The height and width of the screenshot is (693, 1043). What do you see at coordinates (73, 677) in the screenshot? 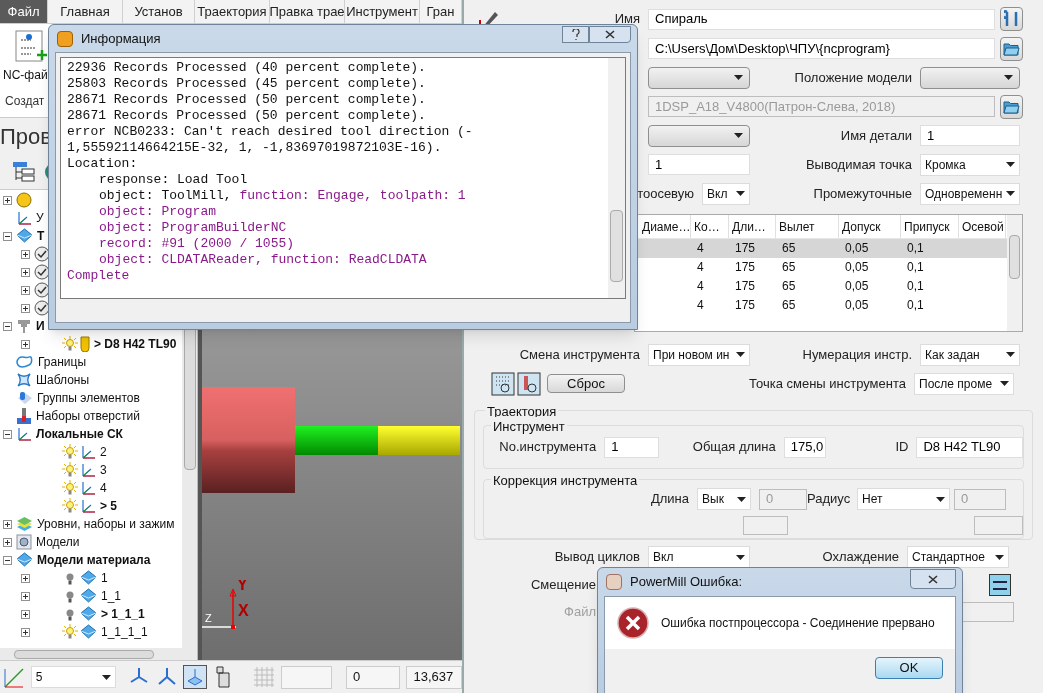
I see `workplane-dropdown: 5` at bounding box center [73, 677].